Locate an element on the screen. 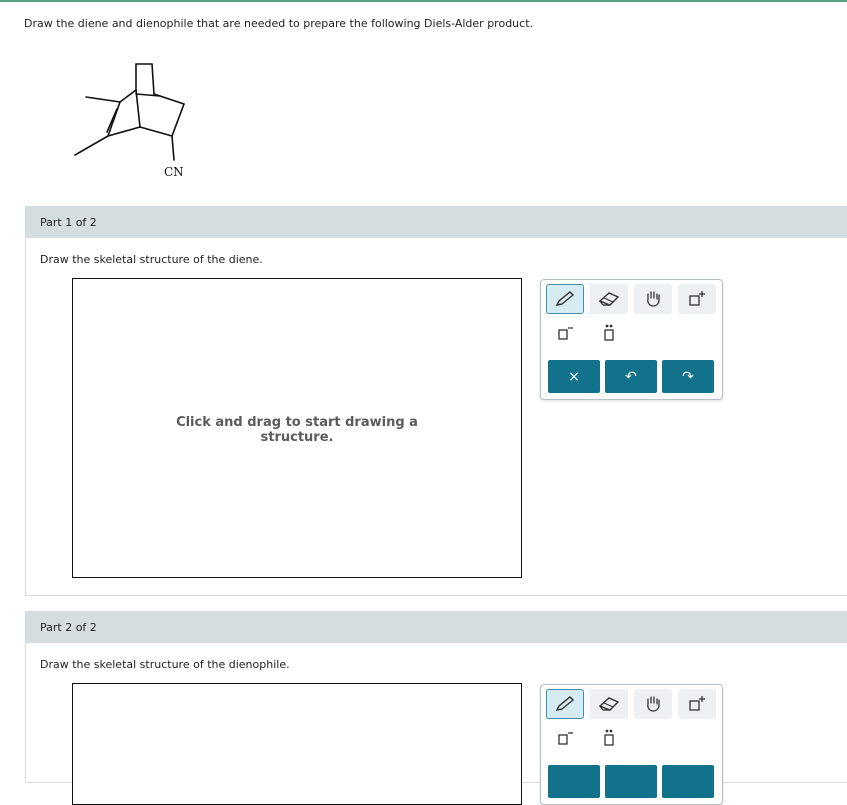 This screenshot has height=805, width=847. redo-button is located at coordinates (688, 781).